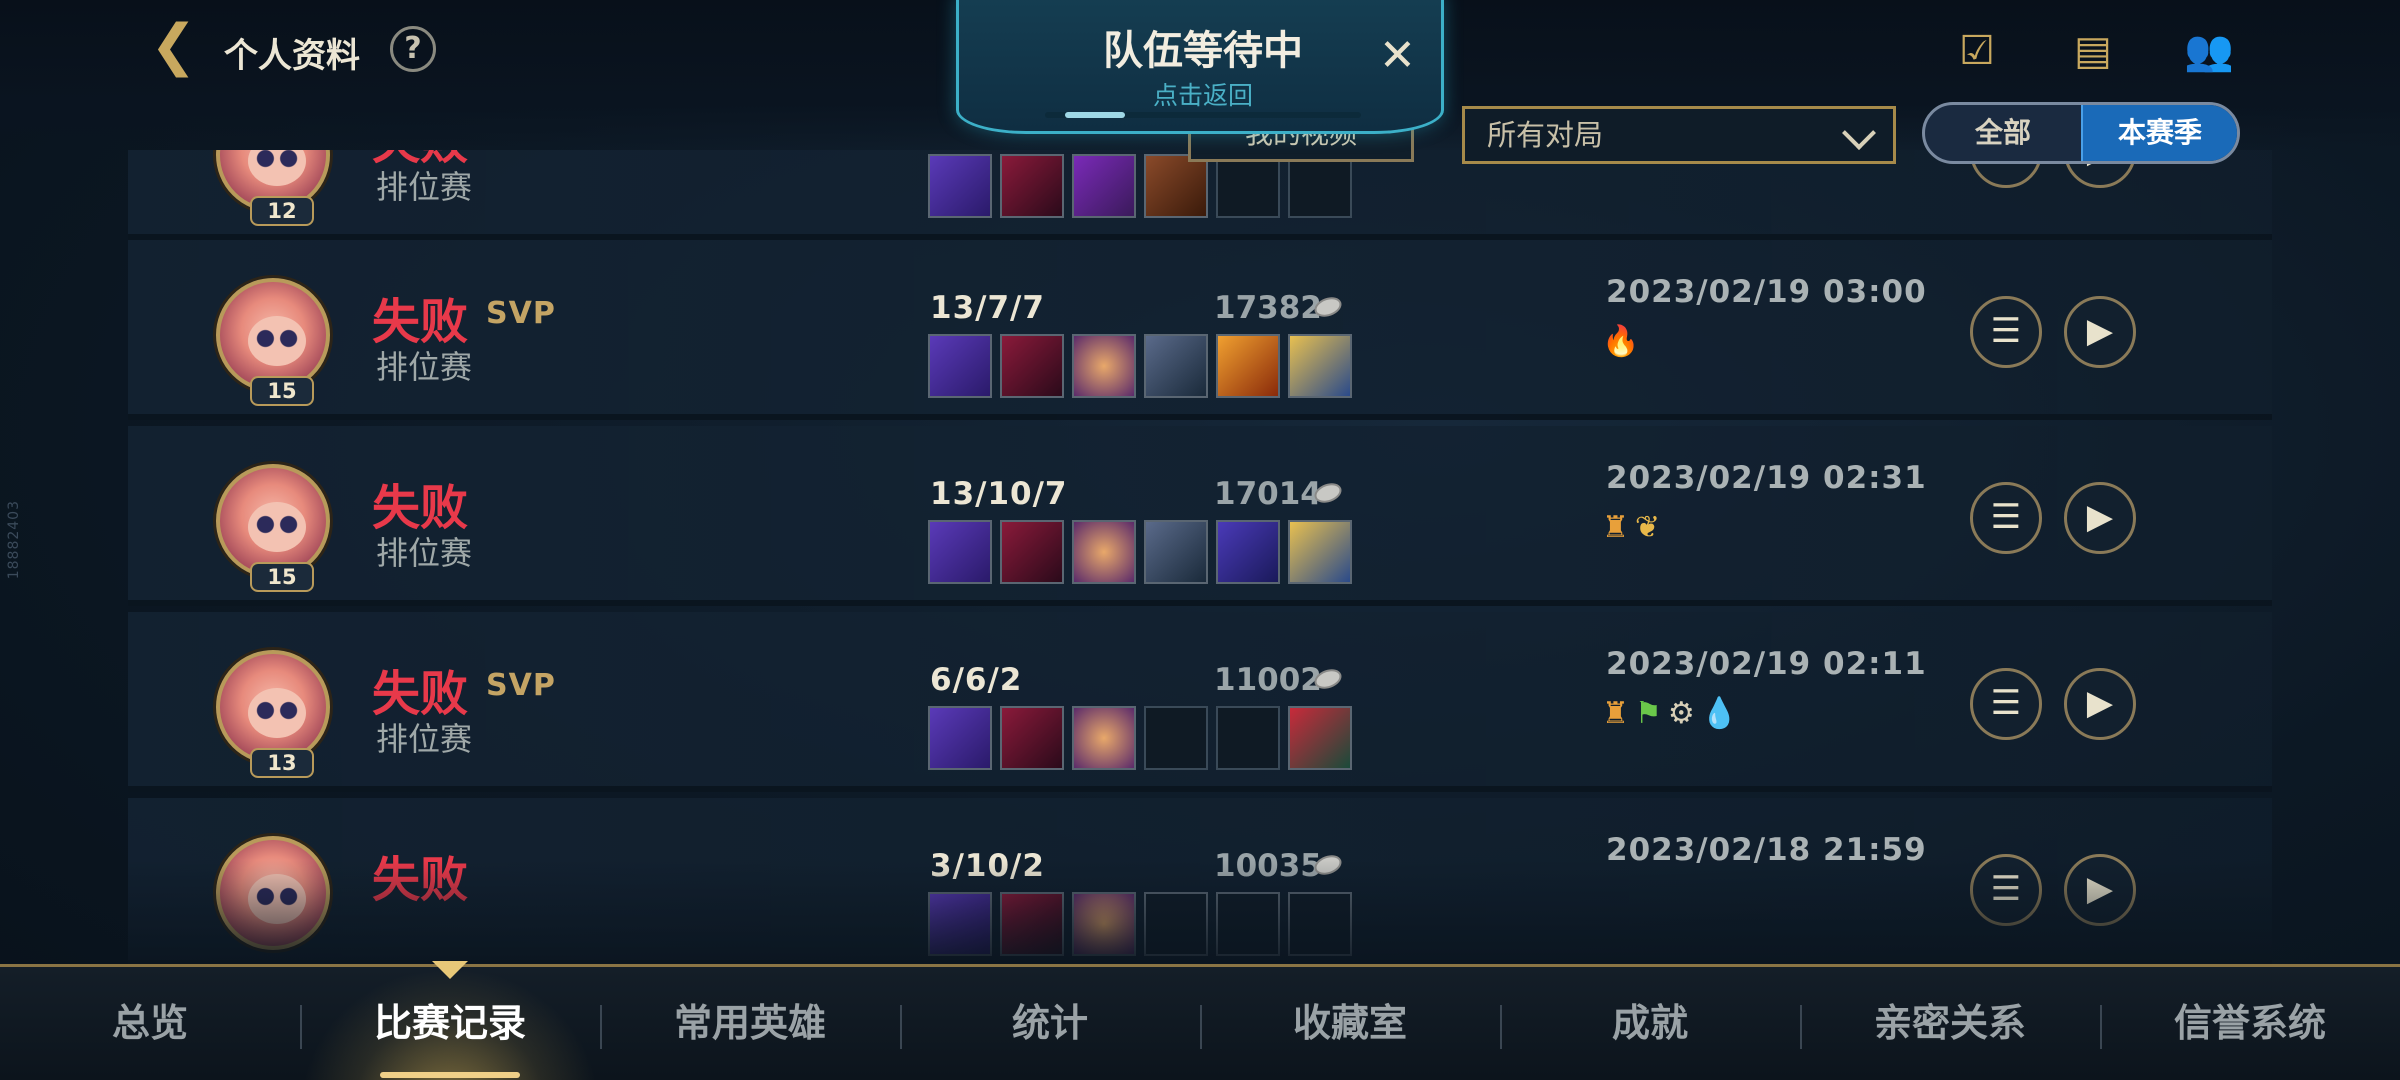  What do you see at coordinates (150, 1023) in the screenshot?
I see `tab-overview: 总览` at bounding box center [150, 1023].